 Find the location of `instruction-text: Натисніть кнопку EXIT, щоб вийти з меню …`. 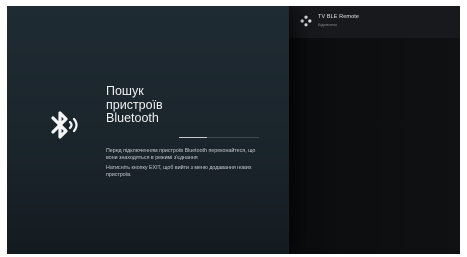

instruction-text: Натисніть кнопку EXIT, щоб вийти з меню … is located at coordinates (179, 171).